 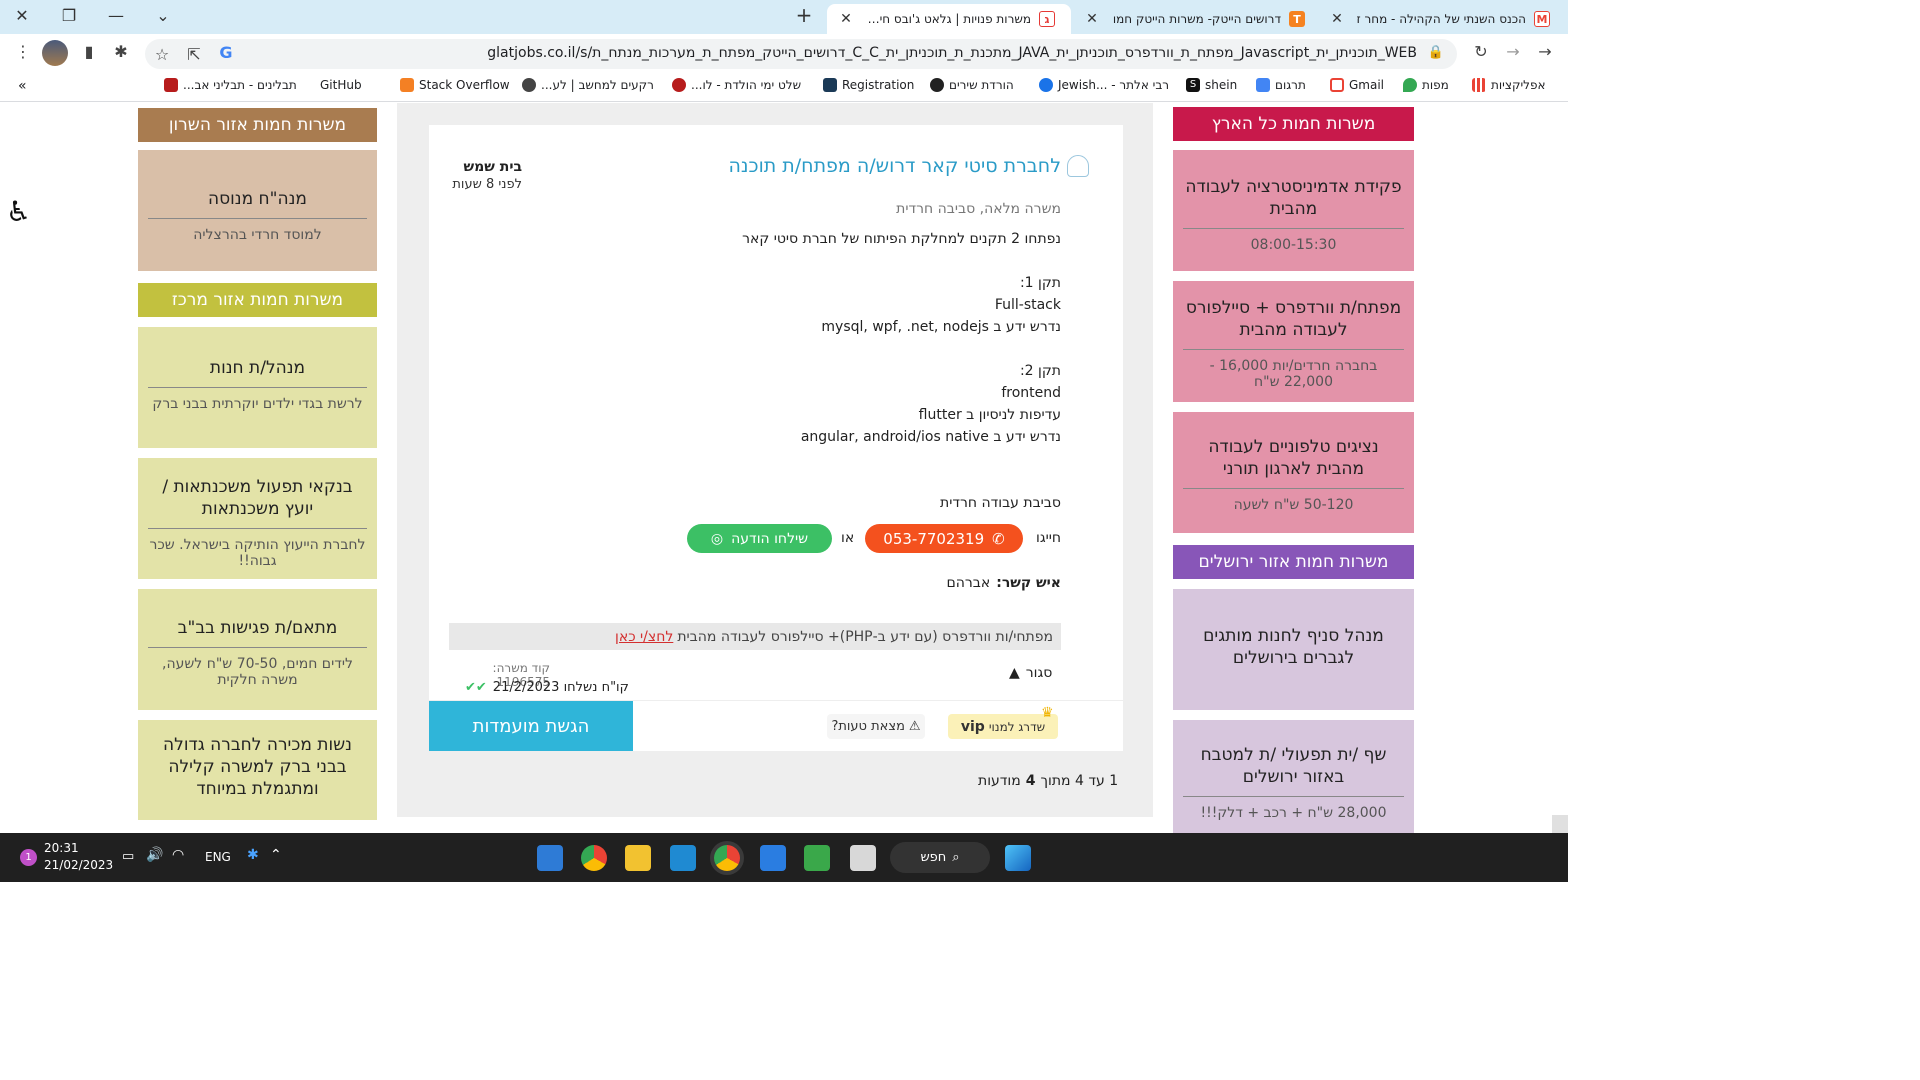 I want to click on nationwide-jobs-header: משרות חמות כל הארץ, so click(x=1293, y=124).